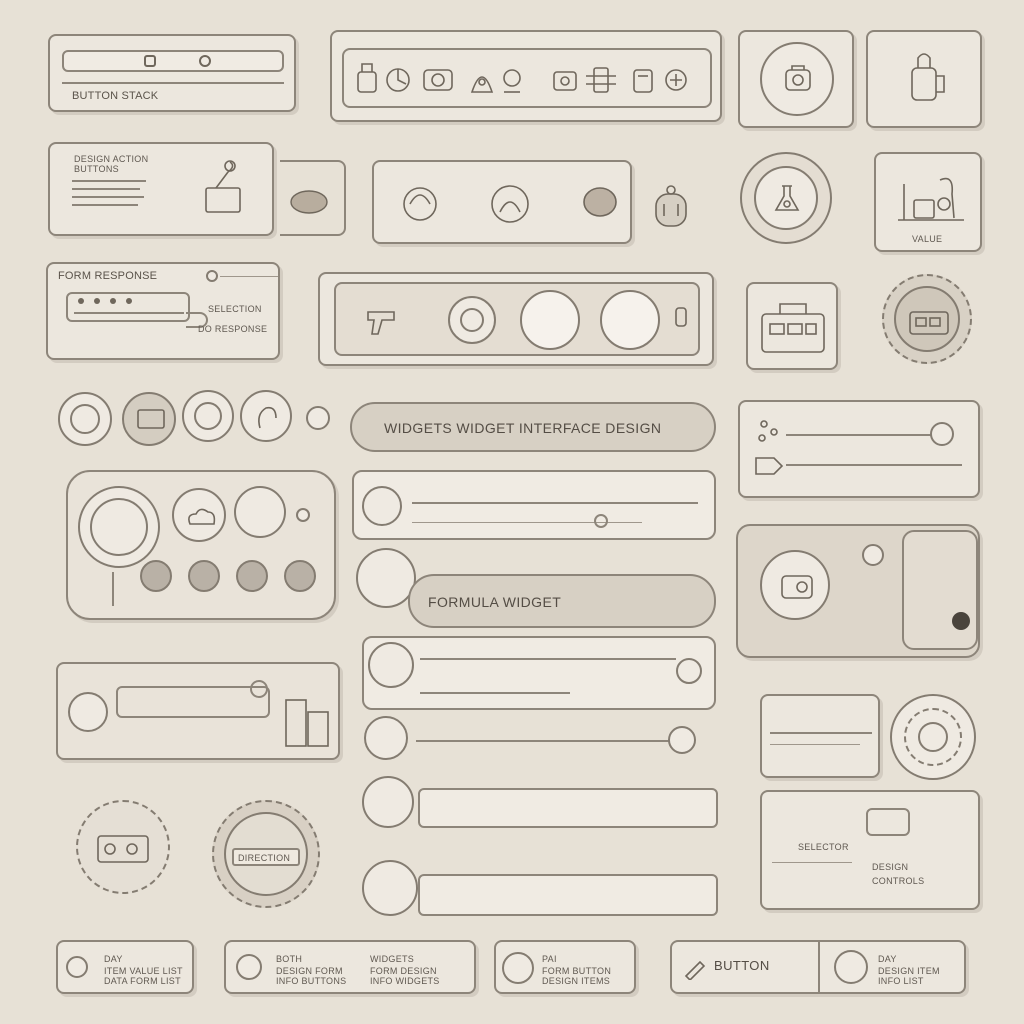 The width and height of the screenshot is (1024, 1024). Describe the element at coordinates (143, 971) in the screenshot. I see `bottom-card-1-line1: ITEM VALUE LIST` at that location.